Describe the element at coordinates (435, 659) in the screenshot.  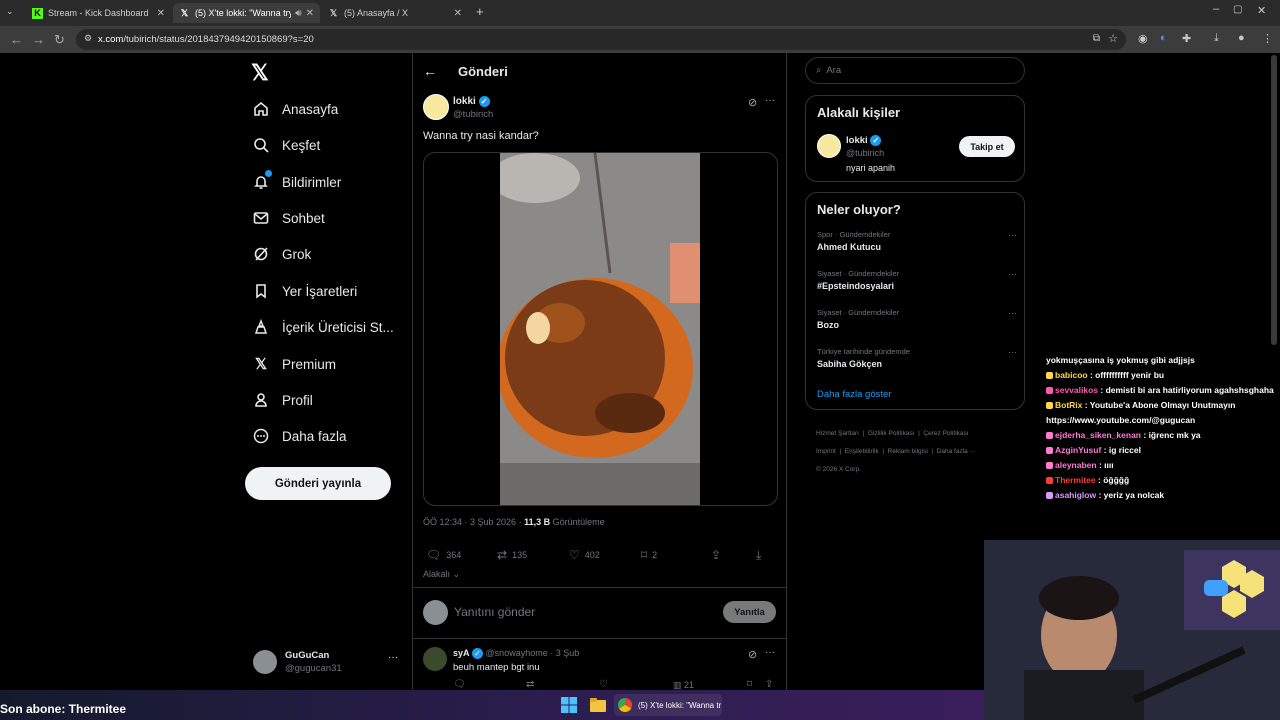
I see `reply-avatar` at that location.